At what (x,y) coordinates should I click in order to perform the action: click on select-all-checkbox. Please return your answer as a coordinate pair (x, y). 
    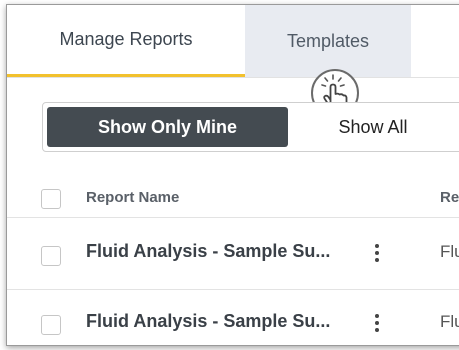
    Looking at the image, I should click on (51, 199).